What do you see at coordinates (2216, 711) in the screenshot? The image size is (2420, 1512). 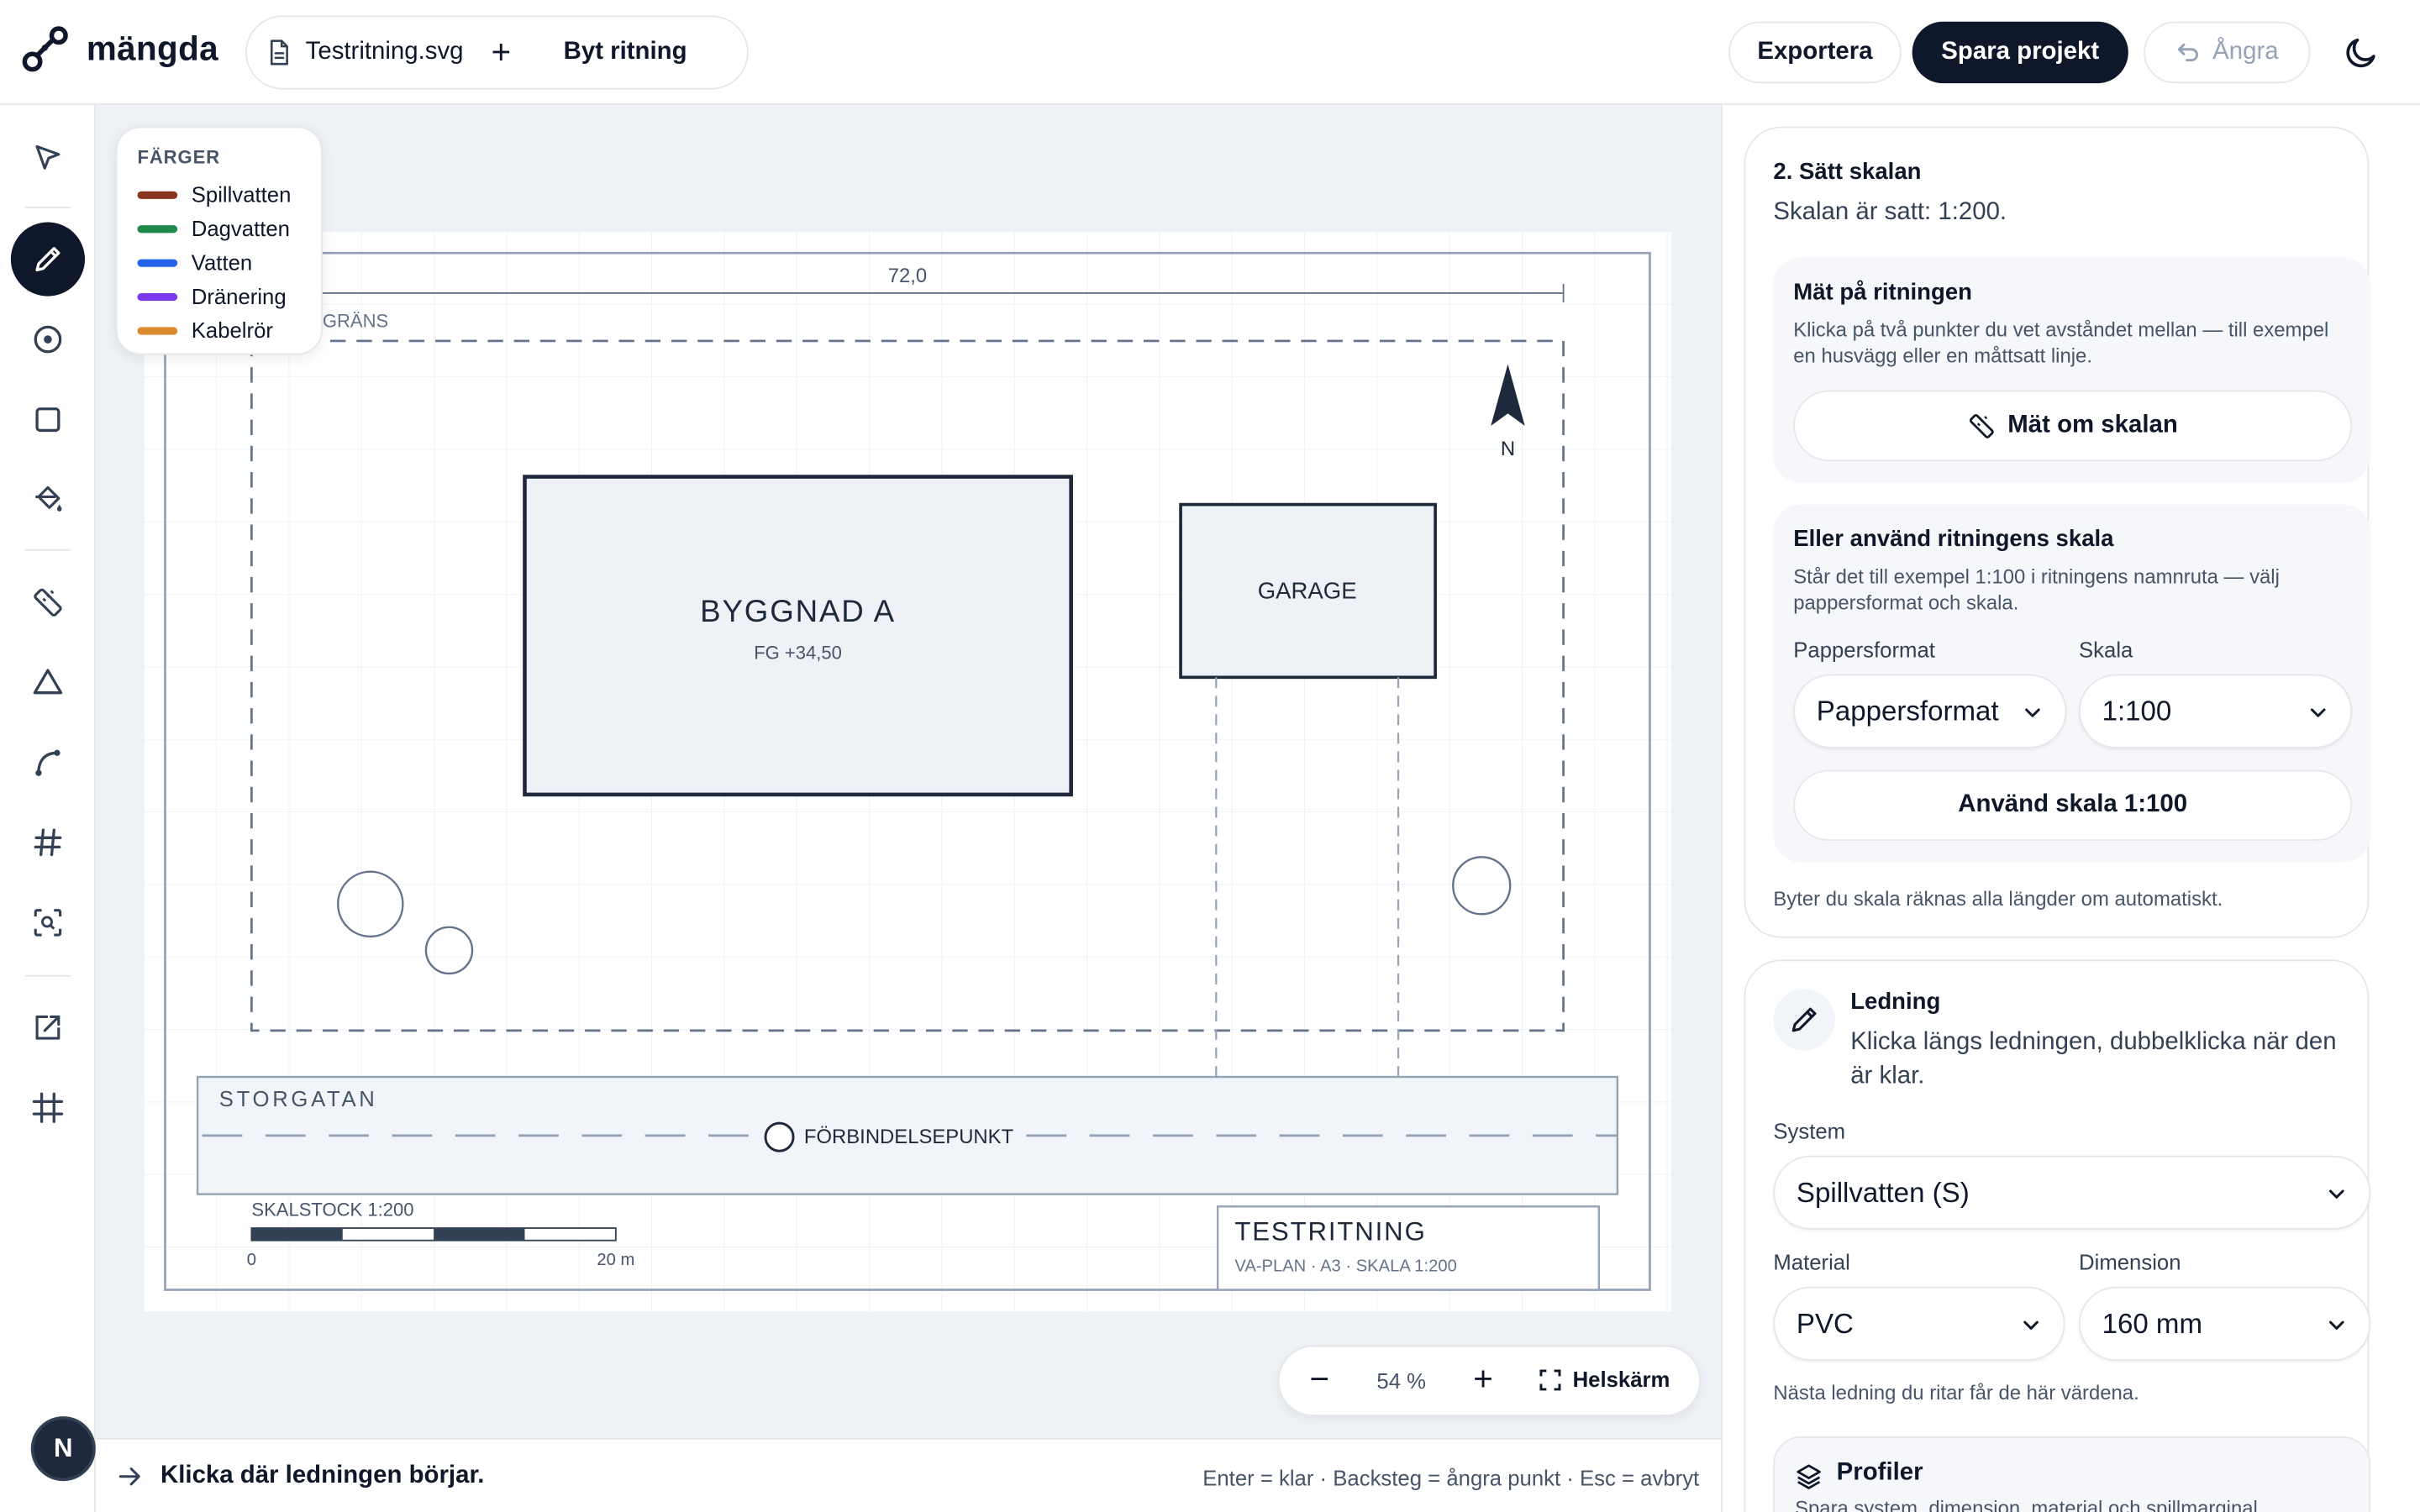 I see `scale-select: 1:100` at bounding box center [2216, 711].